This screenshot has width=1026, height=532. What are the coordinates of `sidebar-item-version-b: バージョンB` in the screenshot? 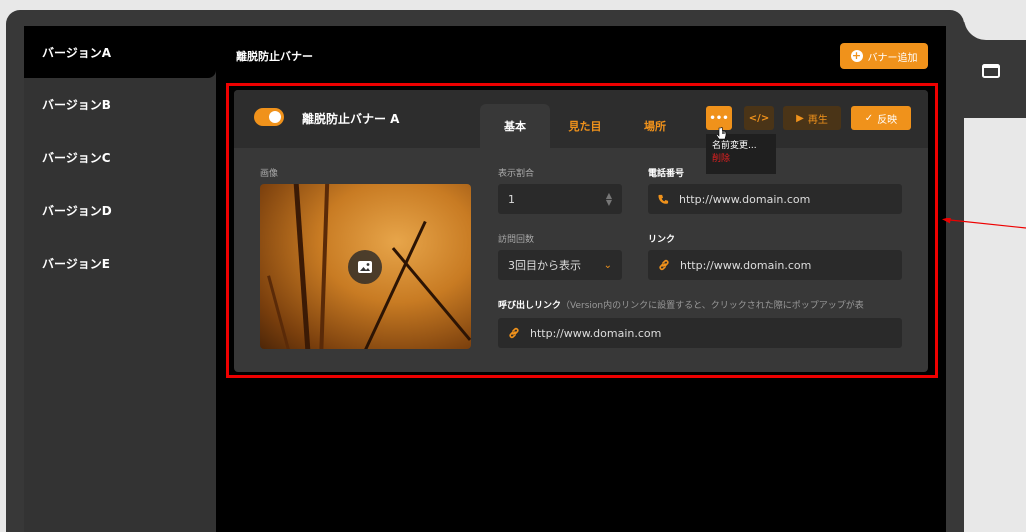 It's located at (120, 104).